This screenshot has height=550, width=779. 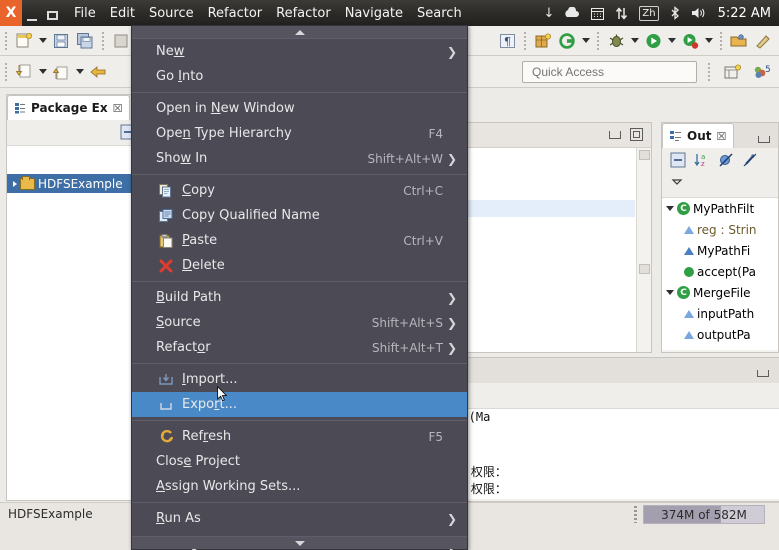 I want to click on step-into-dropdown, so click(x=42, y=72).